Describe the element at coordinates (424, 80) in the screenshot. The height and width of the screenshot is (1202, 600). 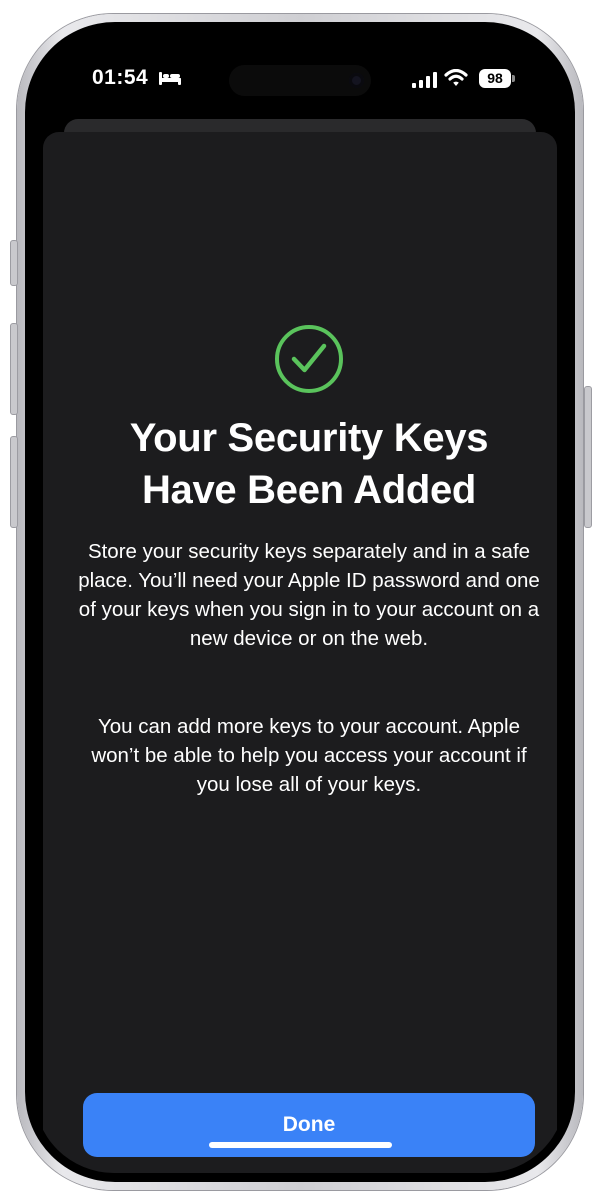
I see `signal-icon` at that location.